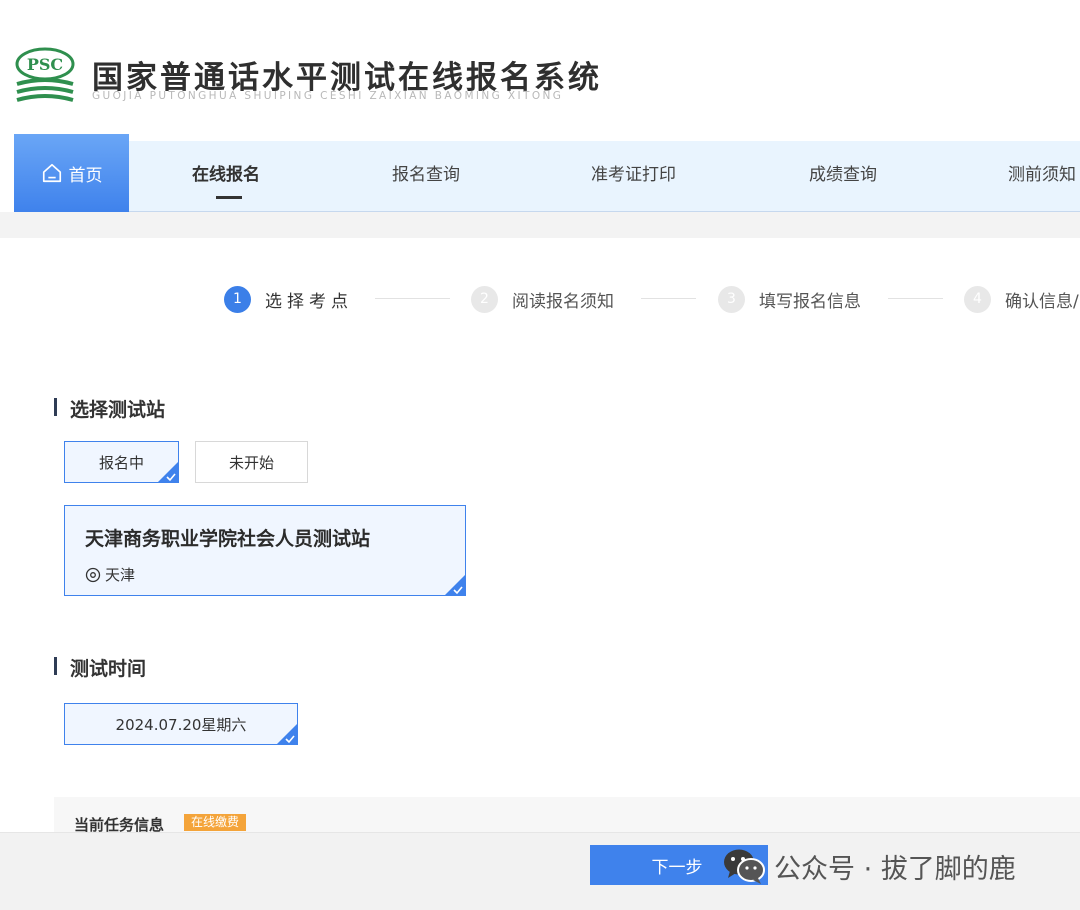  I want to click on filter-registering: 报名中, so click(121, 462).